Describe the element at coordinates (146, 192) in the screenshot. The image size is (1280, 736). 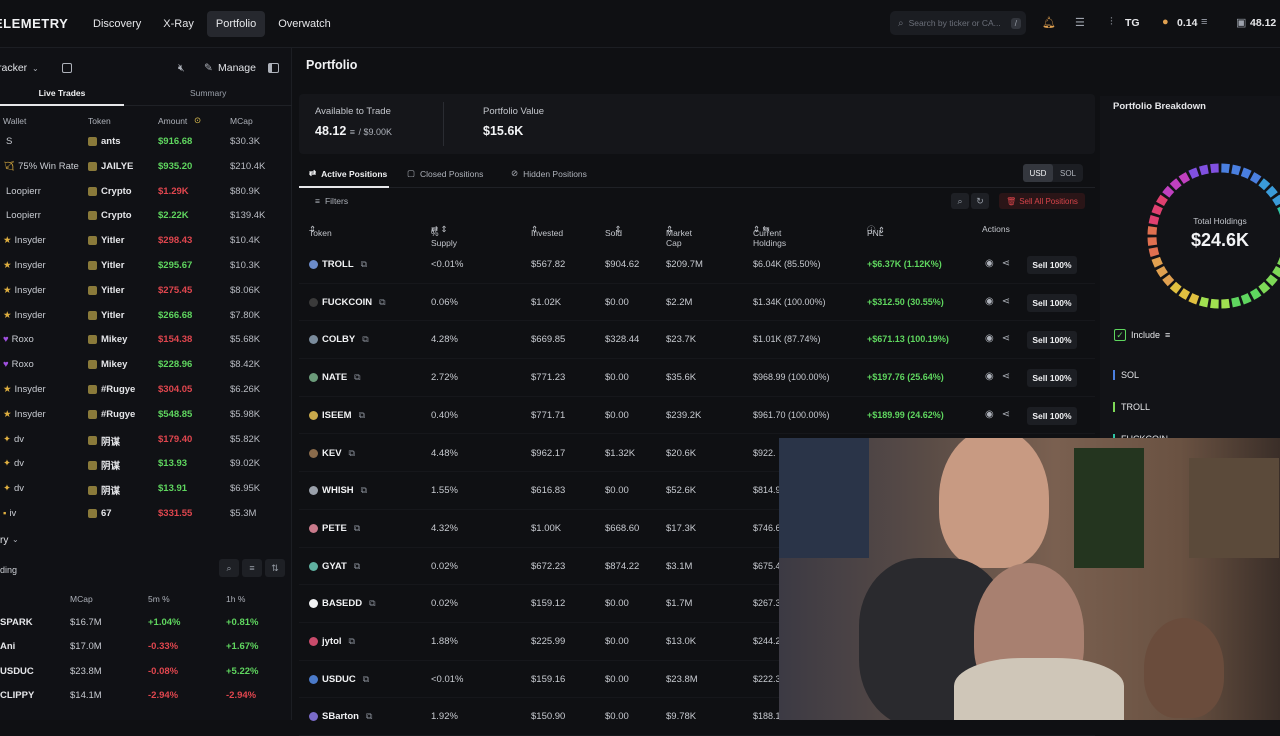
I see `trade-row: Loopierr Crypto $1.29K $80.9K` at that location.